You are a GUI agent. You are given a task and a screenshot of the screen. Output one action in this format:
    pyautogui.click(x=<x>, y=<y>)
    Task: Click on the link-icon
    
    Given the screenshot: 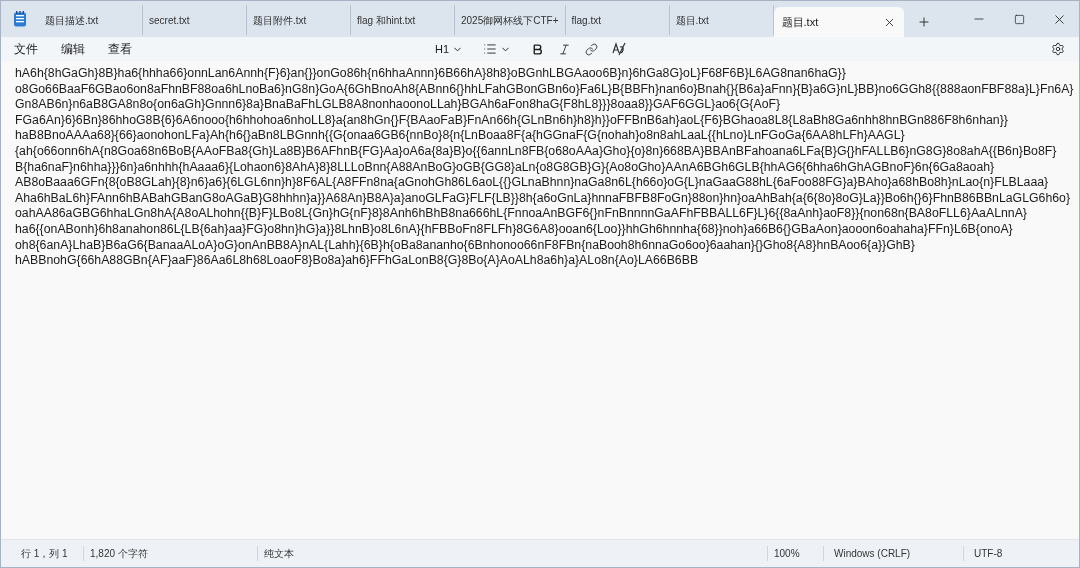 What is the action you would take?
    pyautogui.click(x=591, y=49)
    